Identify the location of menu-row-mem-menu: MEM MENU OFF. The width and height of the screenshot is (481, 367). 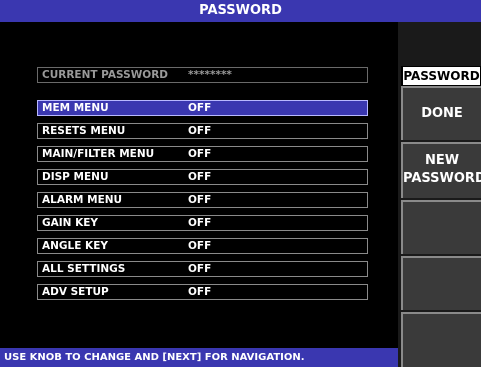
(202, 108).